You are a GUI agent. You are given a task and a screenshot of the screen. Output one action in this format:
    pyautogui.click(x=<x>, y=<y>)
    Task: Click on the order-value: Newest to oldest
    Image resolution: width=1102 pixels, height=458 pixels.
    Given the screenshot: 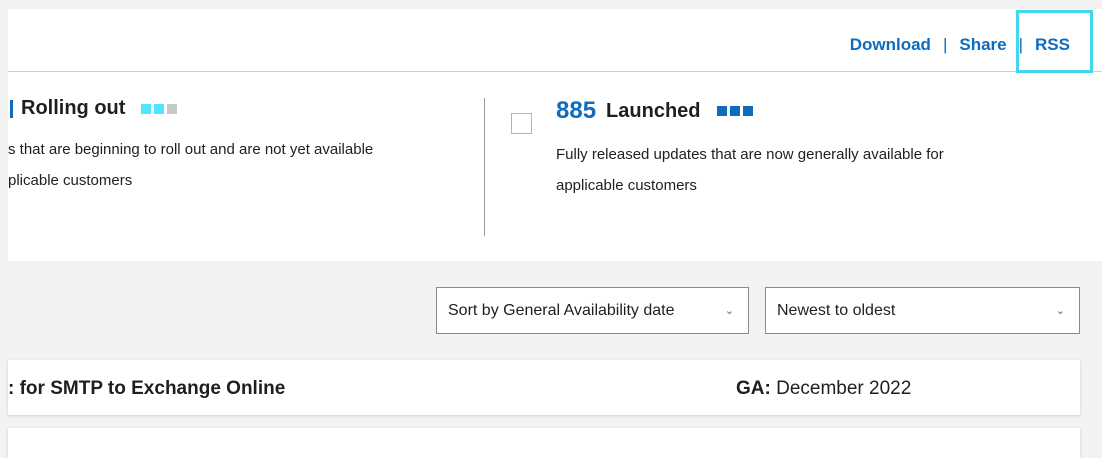 What is the action you would take?
    pyautogui.click(x=836, y=310)
    